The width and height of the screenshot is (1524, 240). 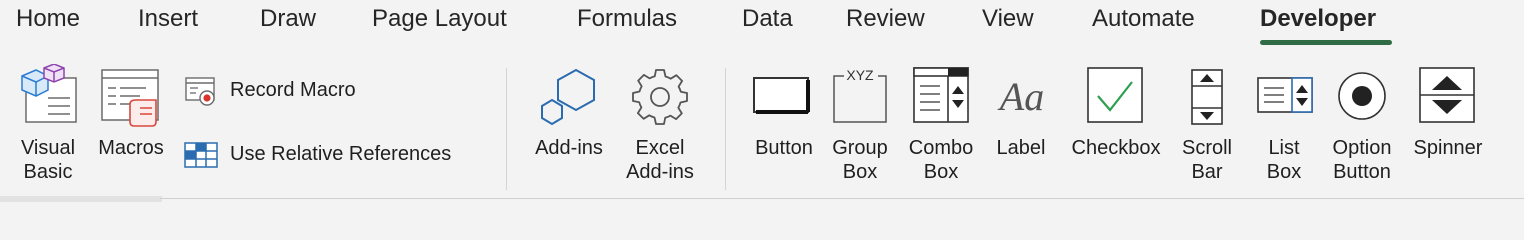 I want to click on gear-icon, so click(x=660, y=97).